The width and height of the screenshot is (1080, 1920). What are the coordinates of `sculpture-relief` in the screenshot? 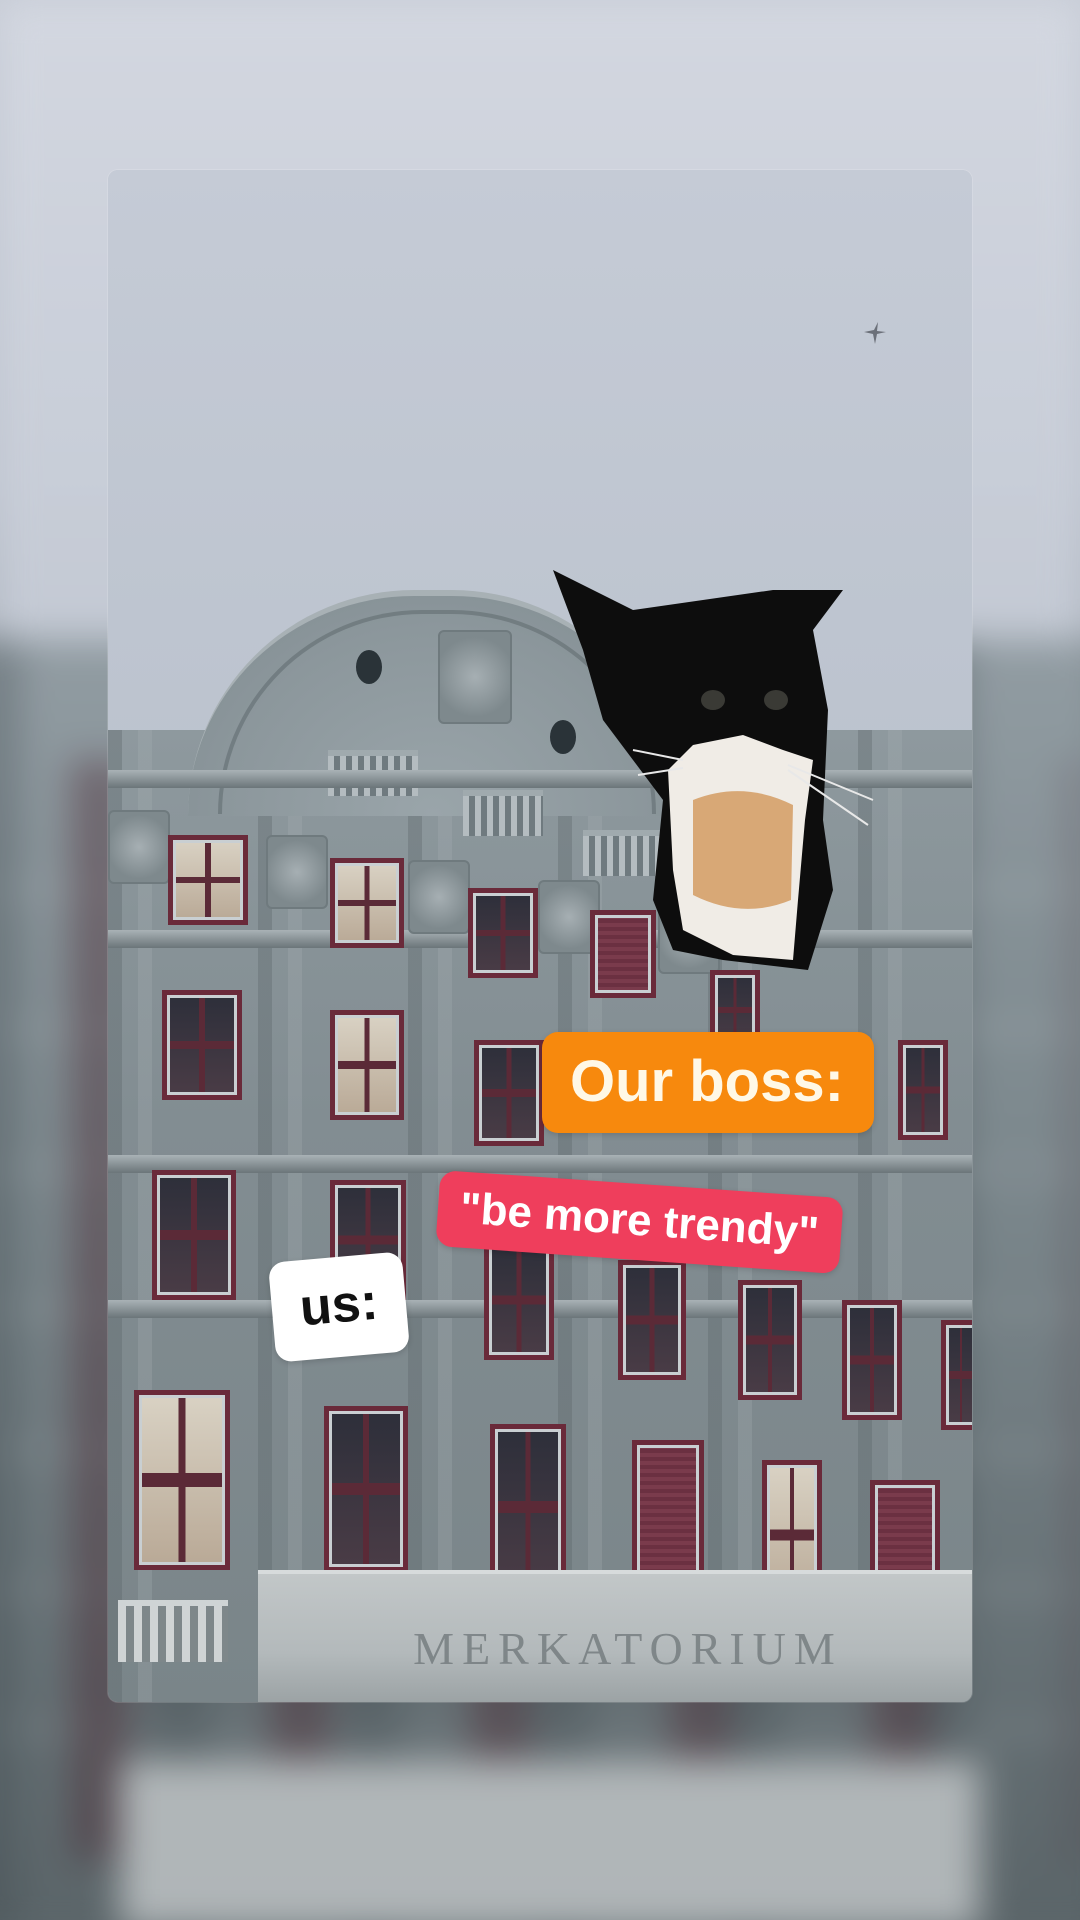 It's located at (475, 677).